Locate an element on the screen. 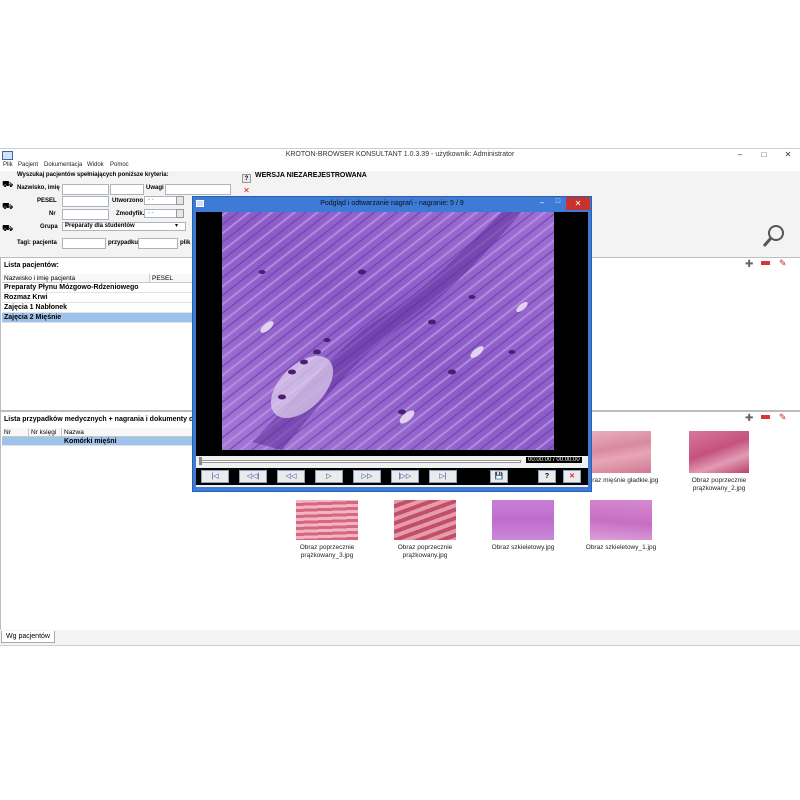 Image resolution: width=800 pixels, height=800 pixels. seek-handle is located at coordinates (200, 461).